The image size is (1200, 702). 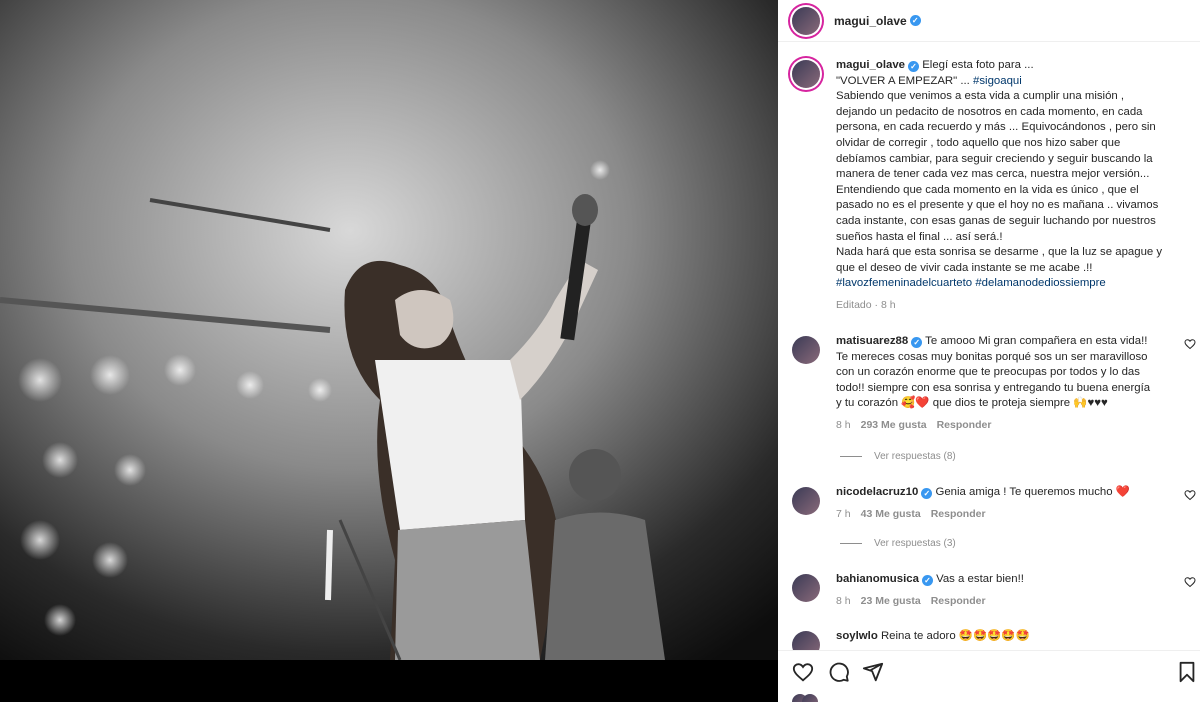 What do you see at coordinates (955, 636) in the screenshot?
I see `comment-text: Reina te adoro 🤩🤩🤩🤩🤩` at bounding box center [955, 636].